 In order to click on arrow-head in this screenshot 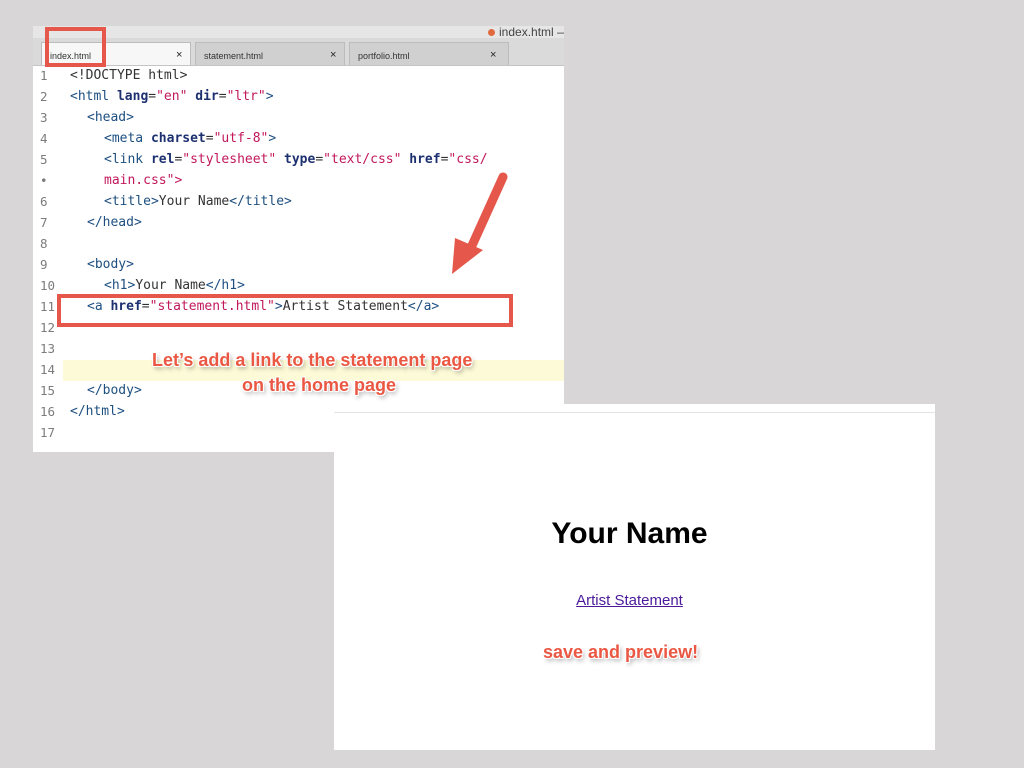, I will do `click(467, 256)`.